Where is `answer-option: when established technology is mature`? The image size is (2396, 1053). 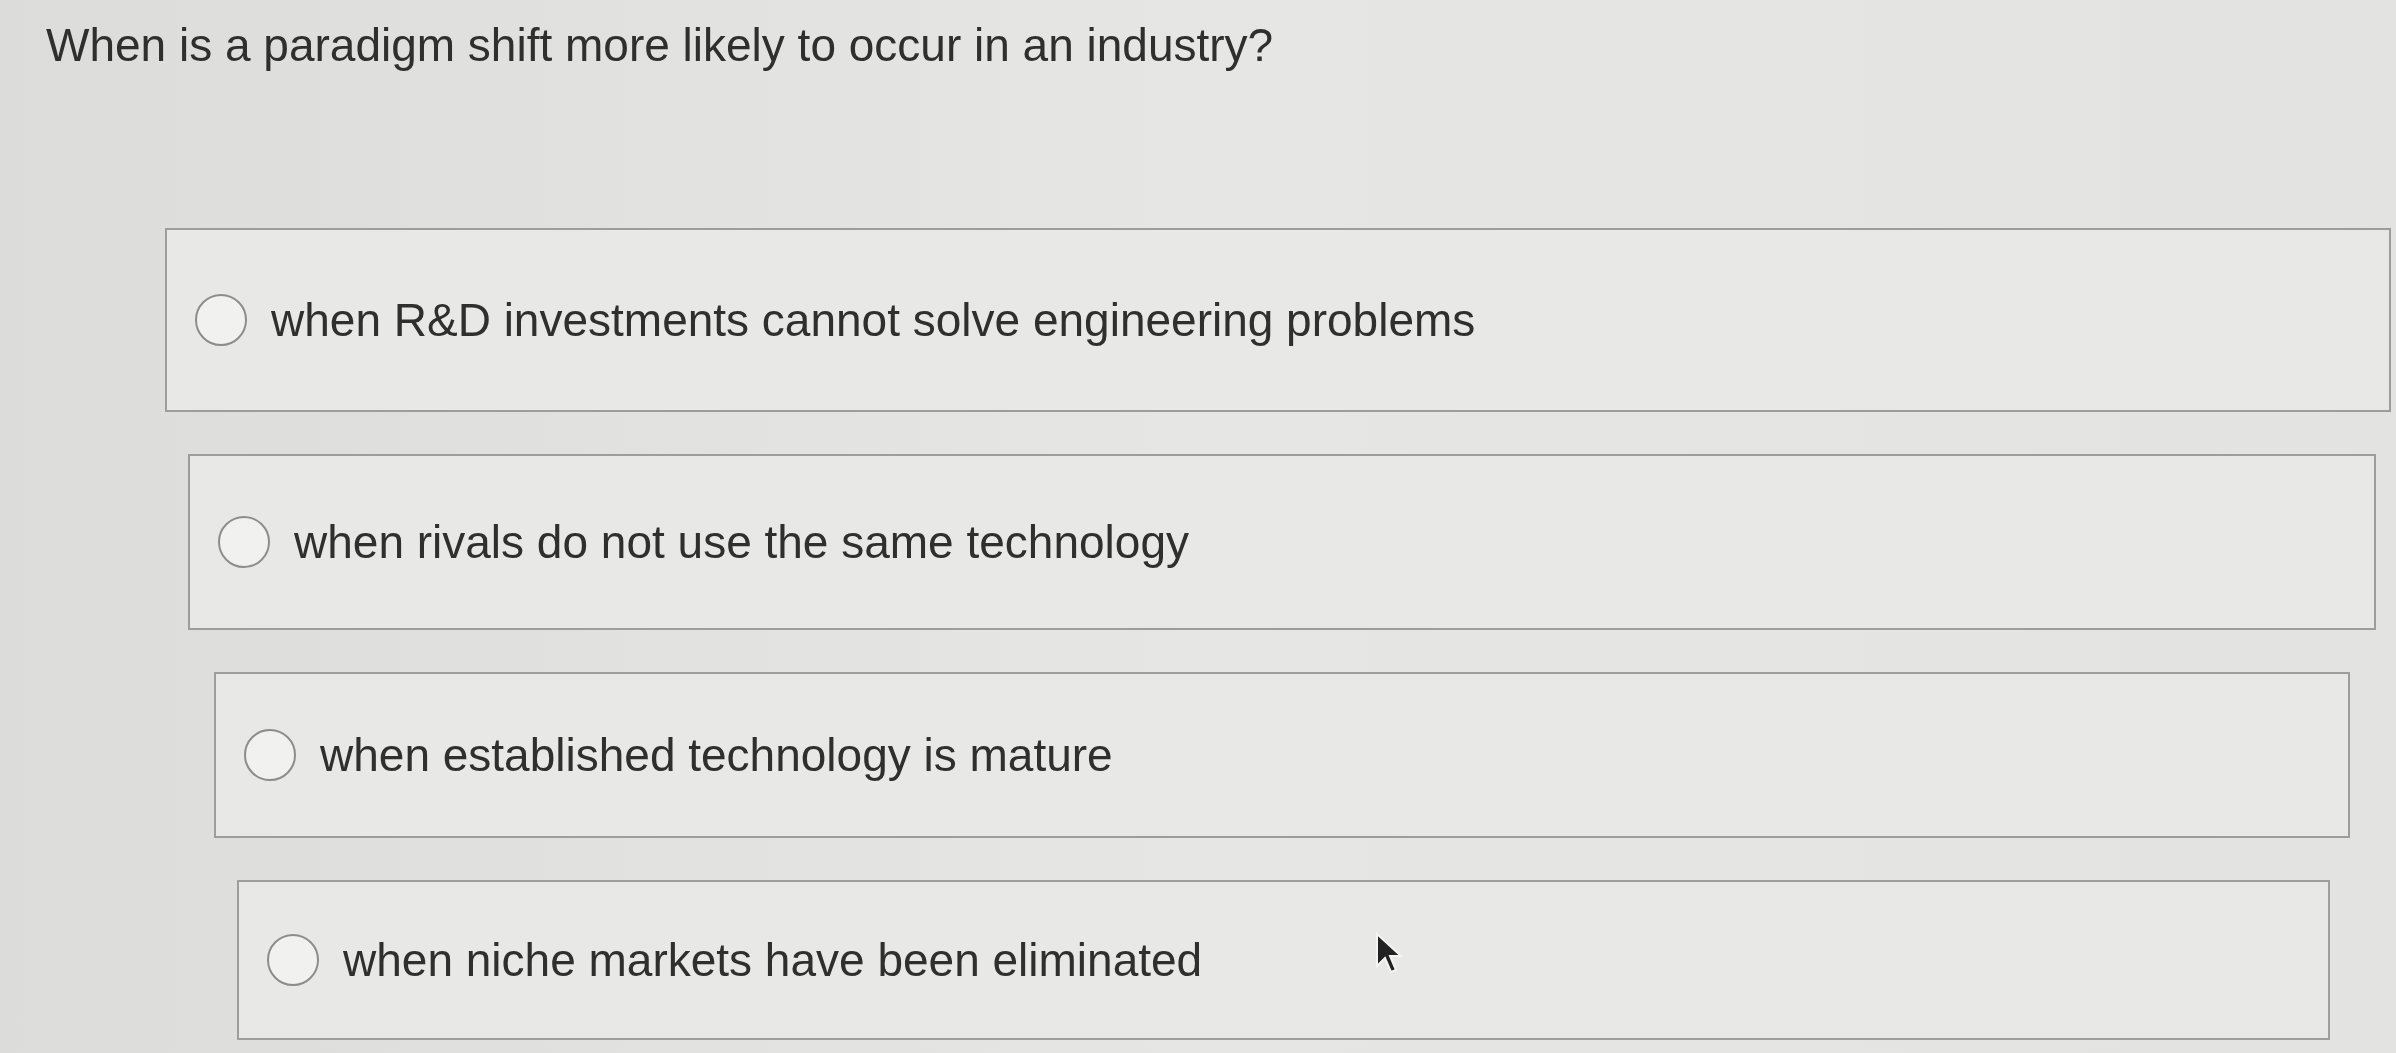
answer-option: when established technology is mature is located at coordinates (1282, 755).